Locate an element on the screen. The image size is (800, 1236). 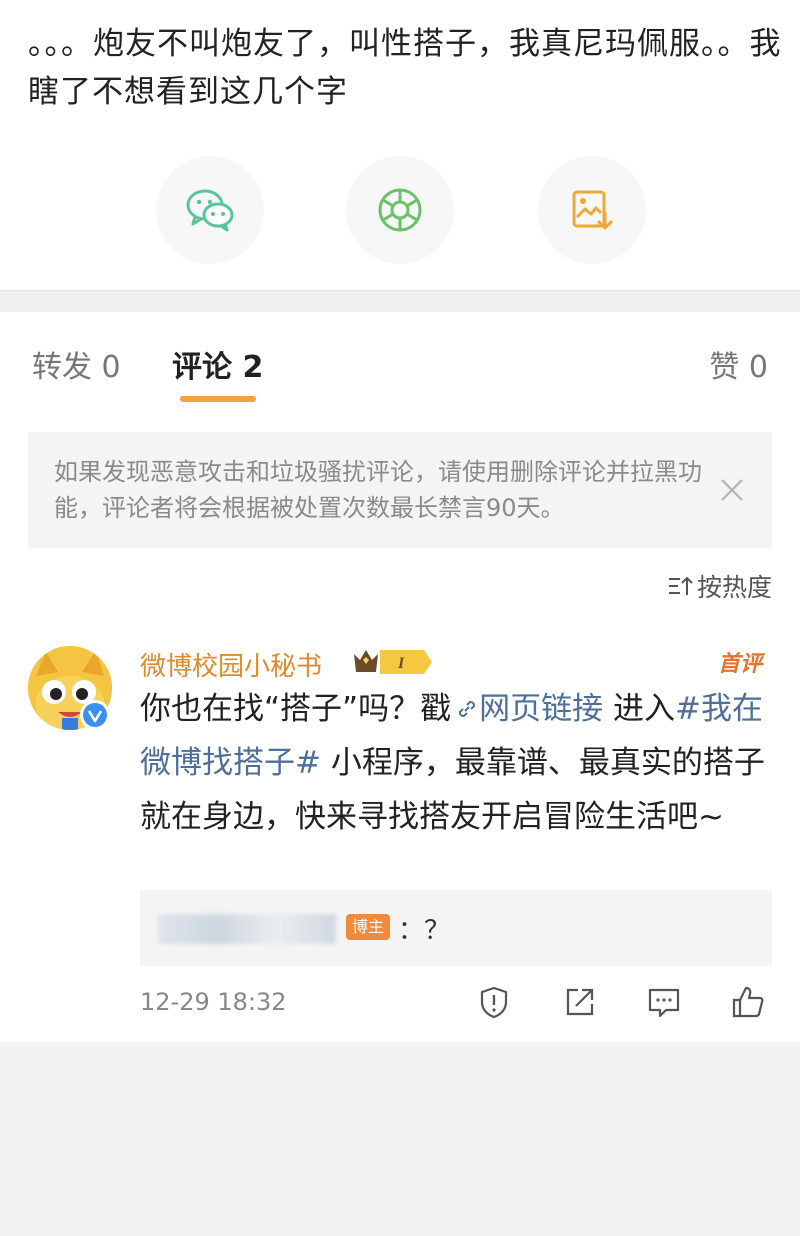
web-link: 网页链接 is located at coordinates (541, 709).